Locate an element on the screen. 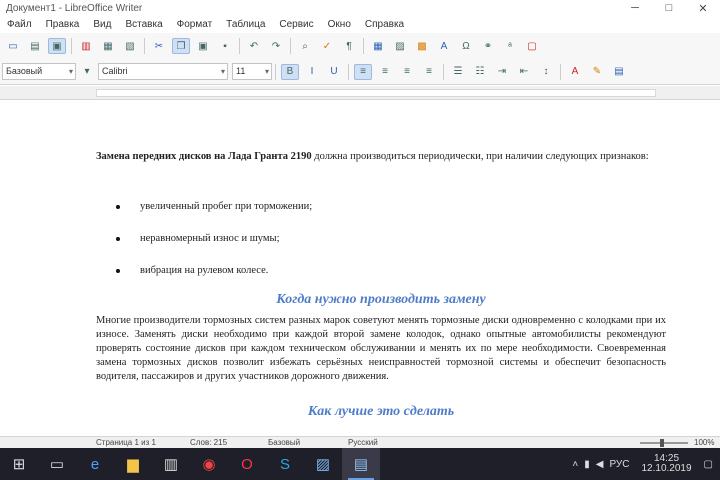 This screenshot has height=480, width=720. increase-indent-icon: ⇥ is located at coordinates (502, 72).